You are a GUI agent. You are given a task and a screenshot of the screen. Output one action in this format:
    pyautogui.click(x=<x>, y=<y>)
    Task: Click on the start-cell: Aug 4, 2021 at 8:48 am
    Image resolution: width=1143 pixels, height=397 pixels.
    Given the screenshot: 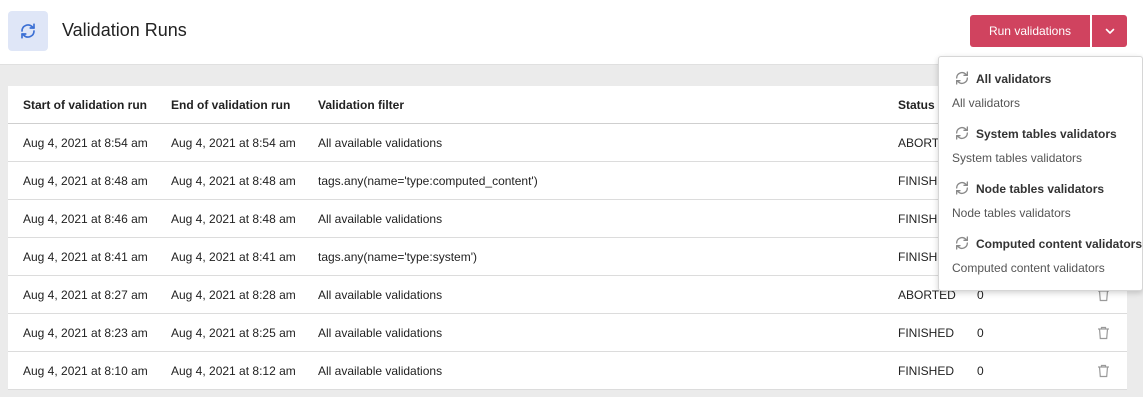 What is the action you would take?
    pyautogui.click(x=85, y=180)
    